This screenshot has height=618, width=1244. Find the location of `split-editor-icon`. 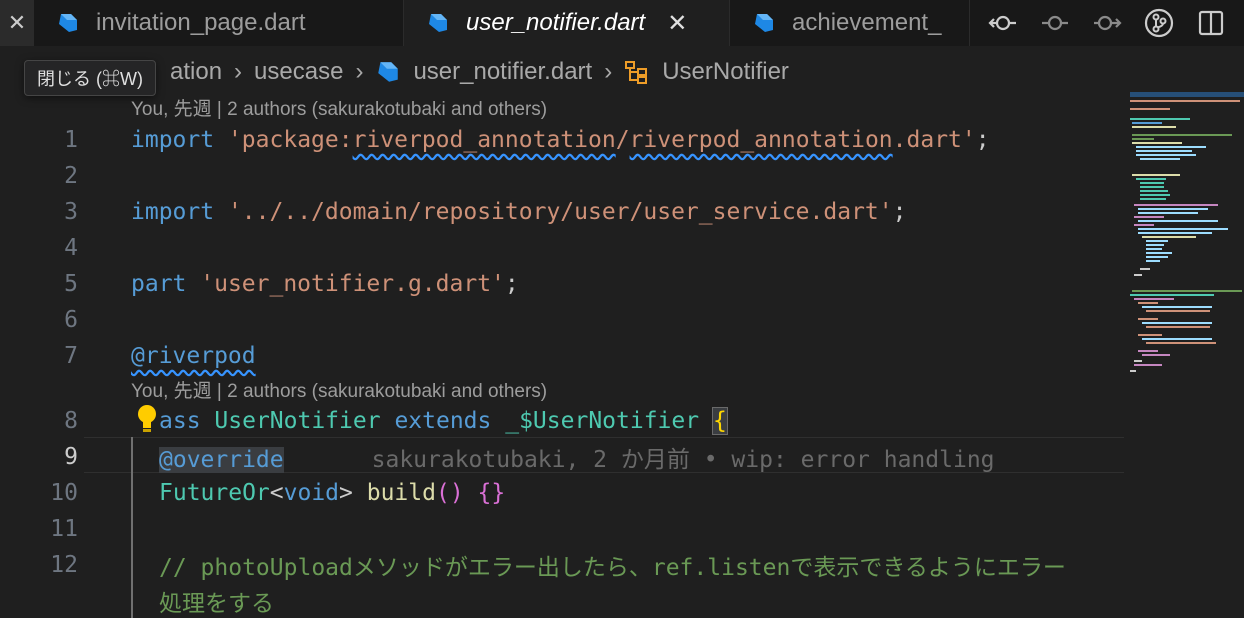

split-editor-icon is located at coordinates (1211, 23).